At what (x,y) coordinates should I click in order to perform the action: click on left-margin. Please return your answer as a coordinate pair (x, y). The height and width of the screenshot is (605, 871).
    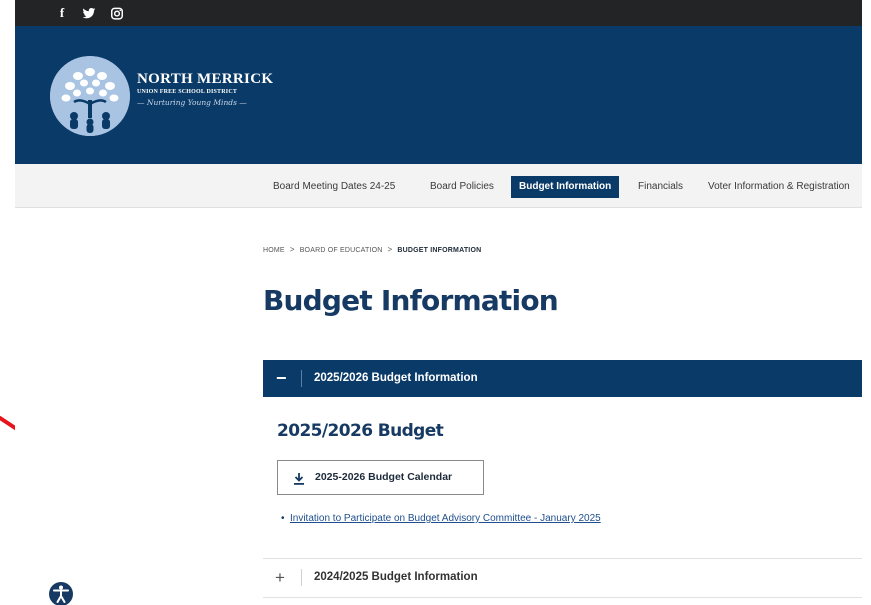
    Looking at the image, I should click on (7, 302).